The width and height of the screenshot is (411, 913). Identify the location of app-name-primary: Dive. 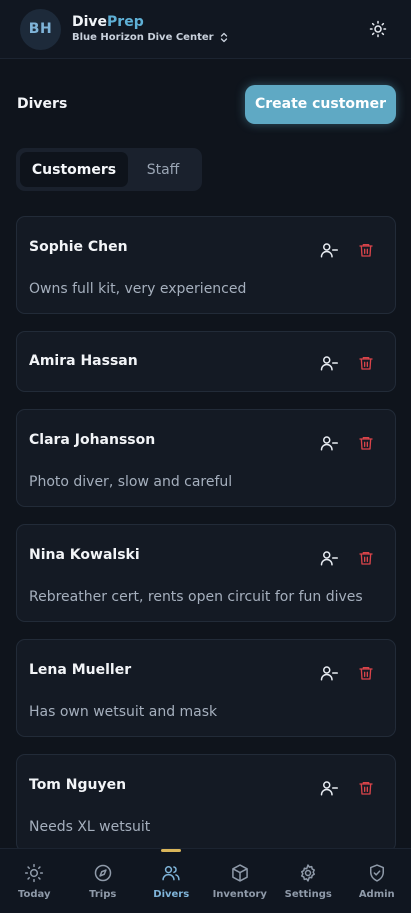
(90, 22).